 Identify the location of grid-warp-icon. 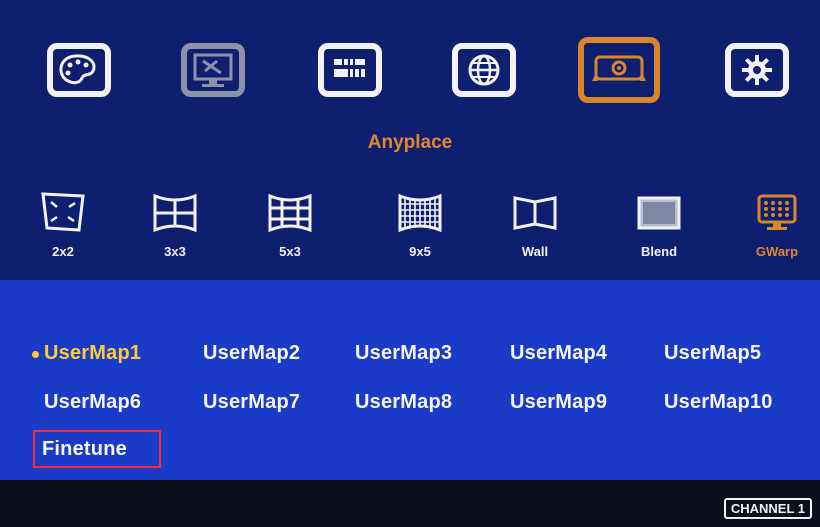
(777, 212).